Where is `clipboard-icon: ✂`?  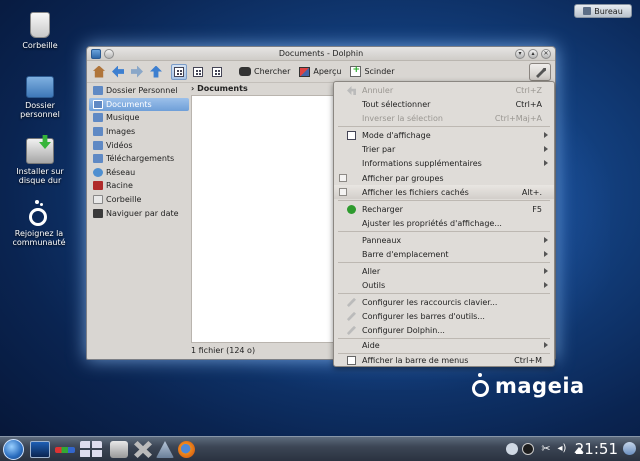 clipboard-icon: ✂ is located at coordinates (546, 449).